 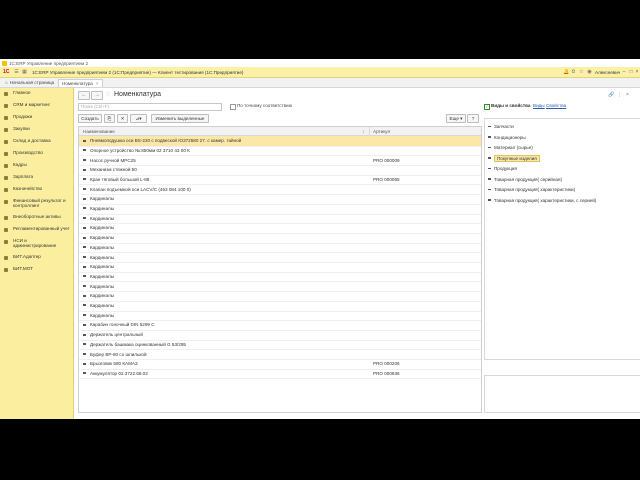 I want to click on tab-bar: ⌂ Начальная страница Номенклатура ×, so click(x=320, y=83).